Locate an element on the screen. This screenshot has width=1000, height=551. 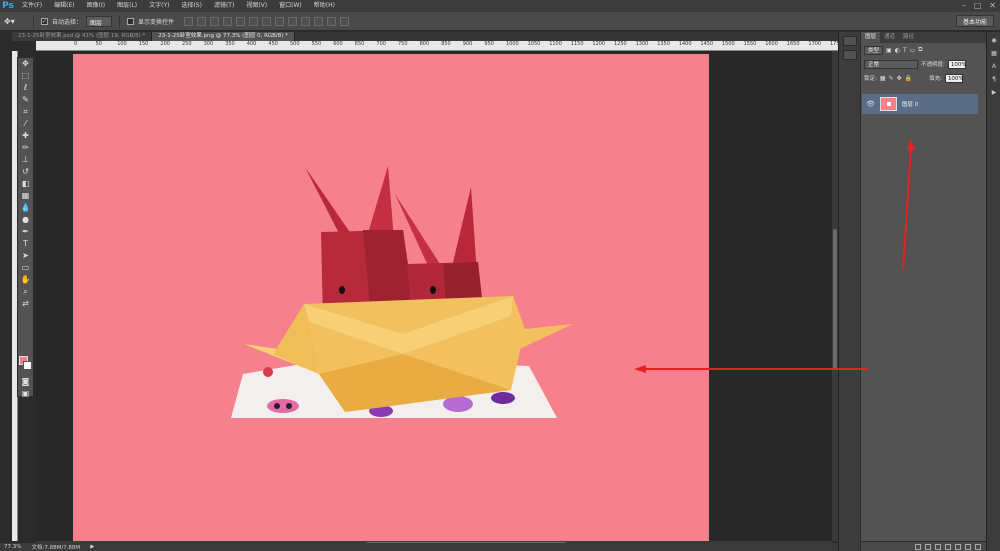
color-panel-icon: ◉ is located at coordinates (994, 41).